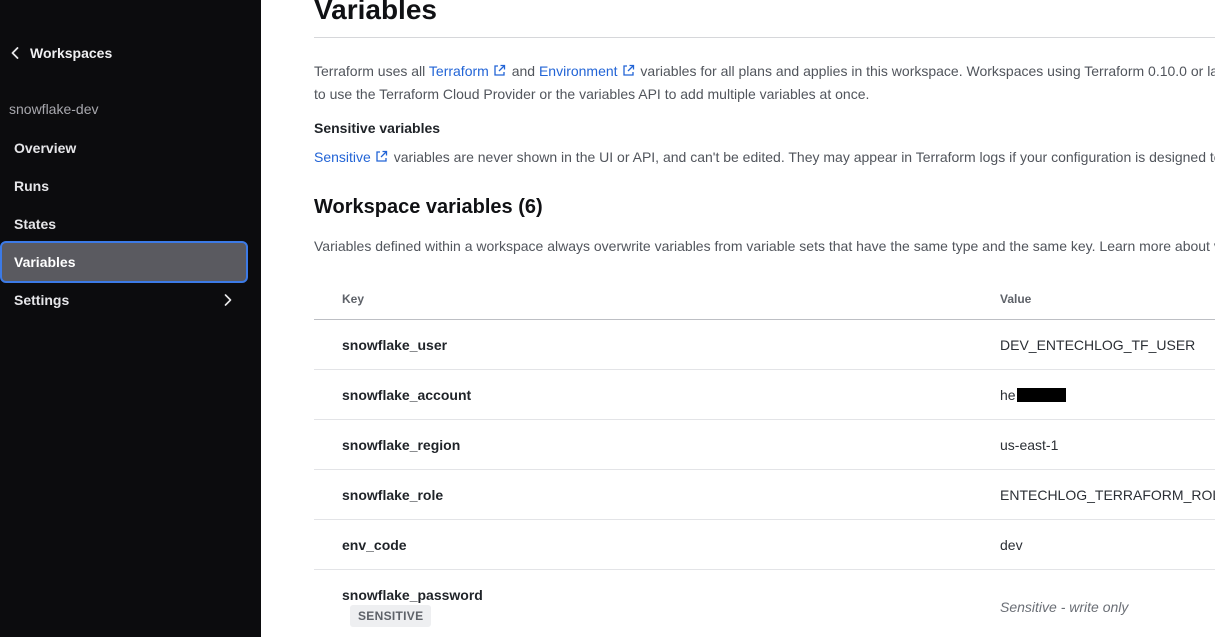 This screenshot has width=1215, height=637. I want to click on intro-text: Terraform uses all, so click(371, 71).